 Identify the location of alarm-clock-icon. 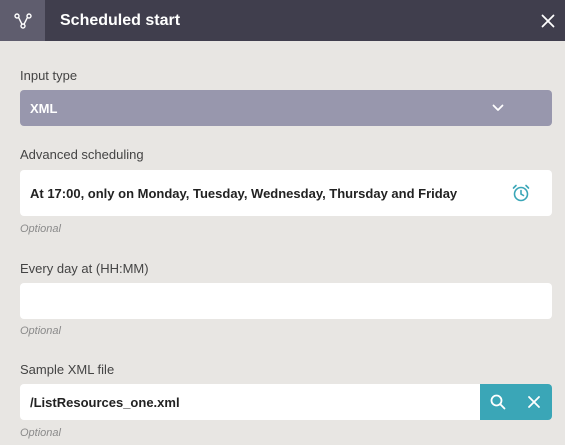
(521, 193).